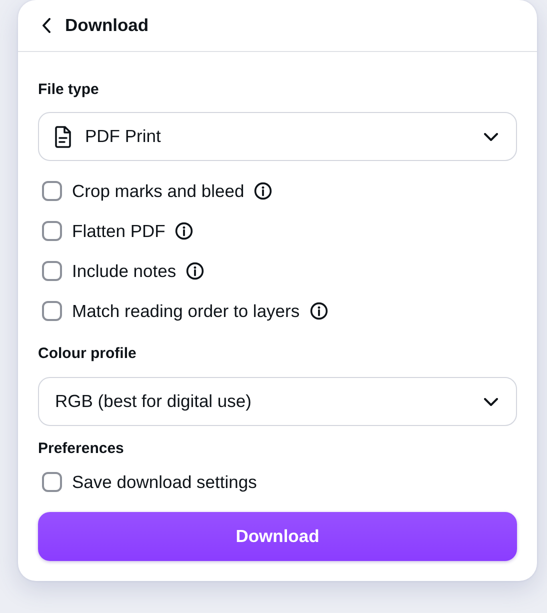  Describe the element at coordinates (46, 25) in the screenshot. I see `back-icon` at that location.